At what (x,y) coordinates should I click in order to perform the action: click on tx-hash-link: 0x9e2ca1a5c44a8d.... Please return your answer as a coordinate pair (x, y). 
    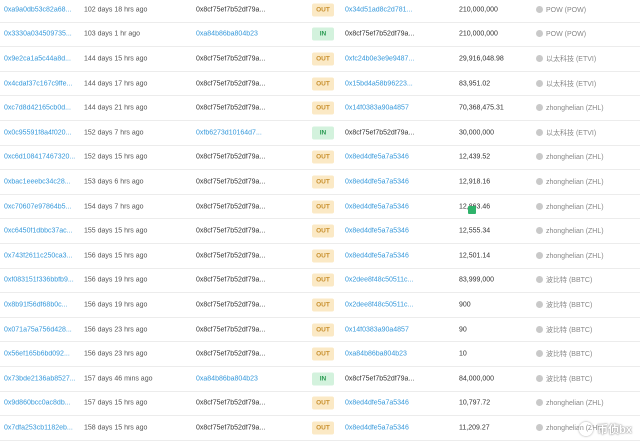
    Looking at the image, I should click on (40, 58).